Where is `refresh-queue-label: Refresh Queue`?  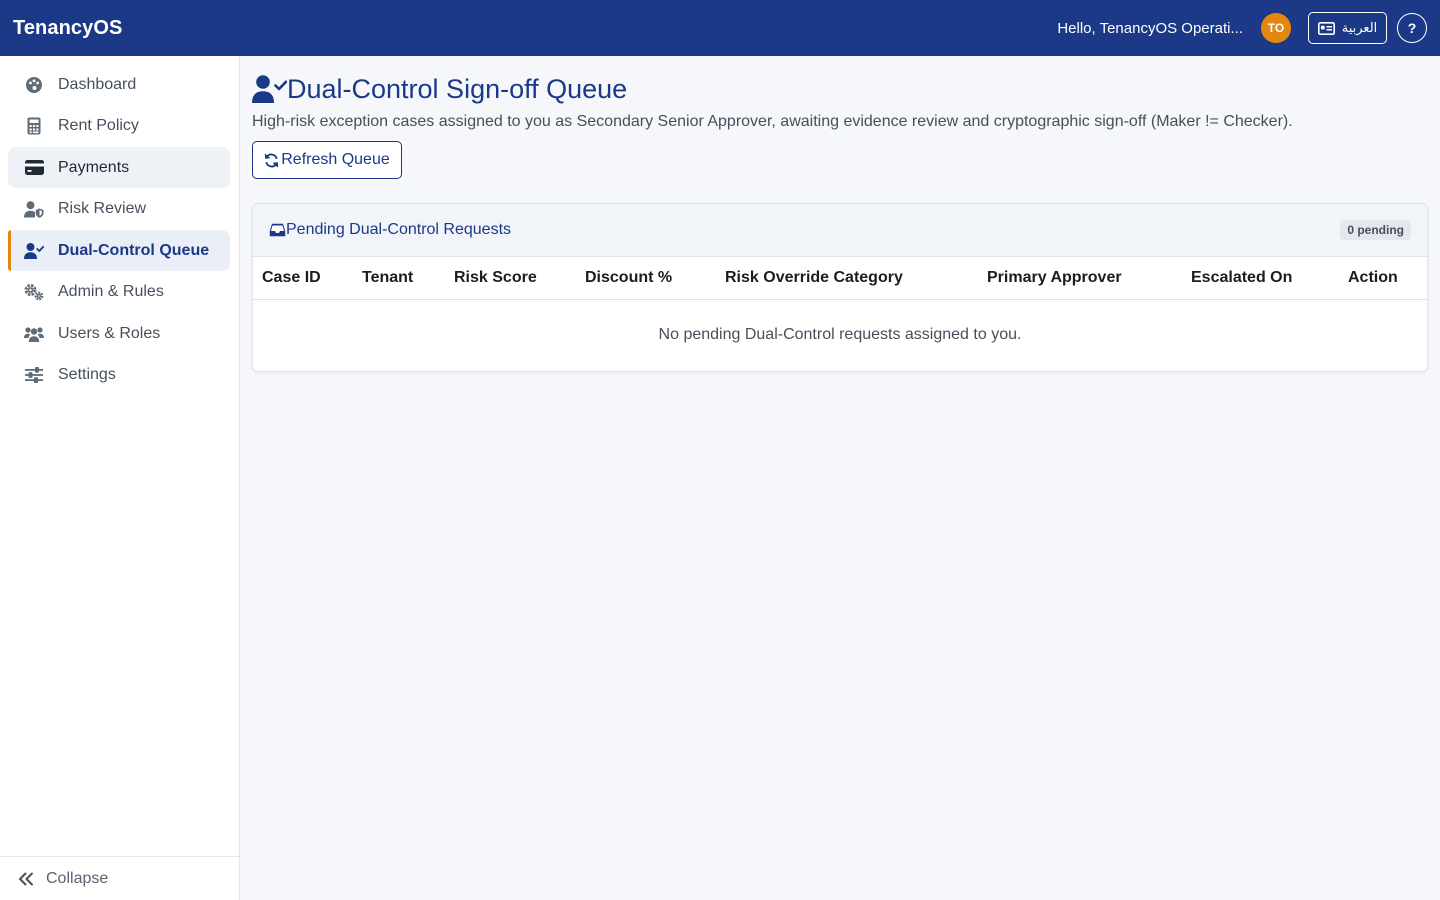
refresh-queue-label: Refresh Queue is located at coordinates (335, 159).